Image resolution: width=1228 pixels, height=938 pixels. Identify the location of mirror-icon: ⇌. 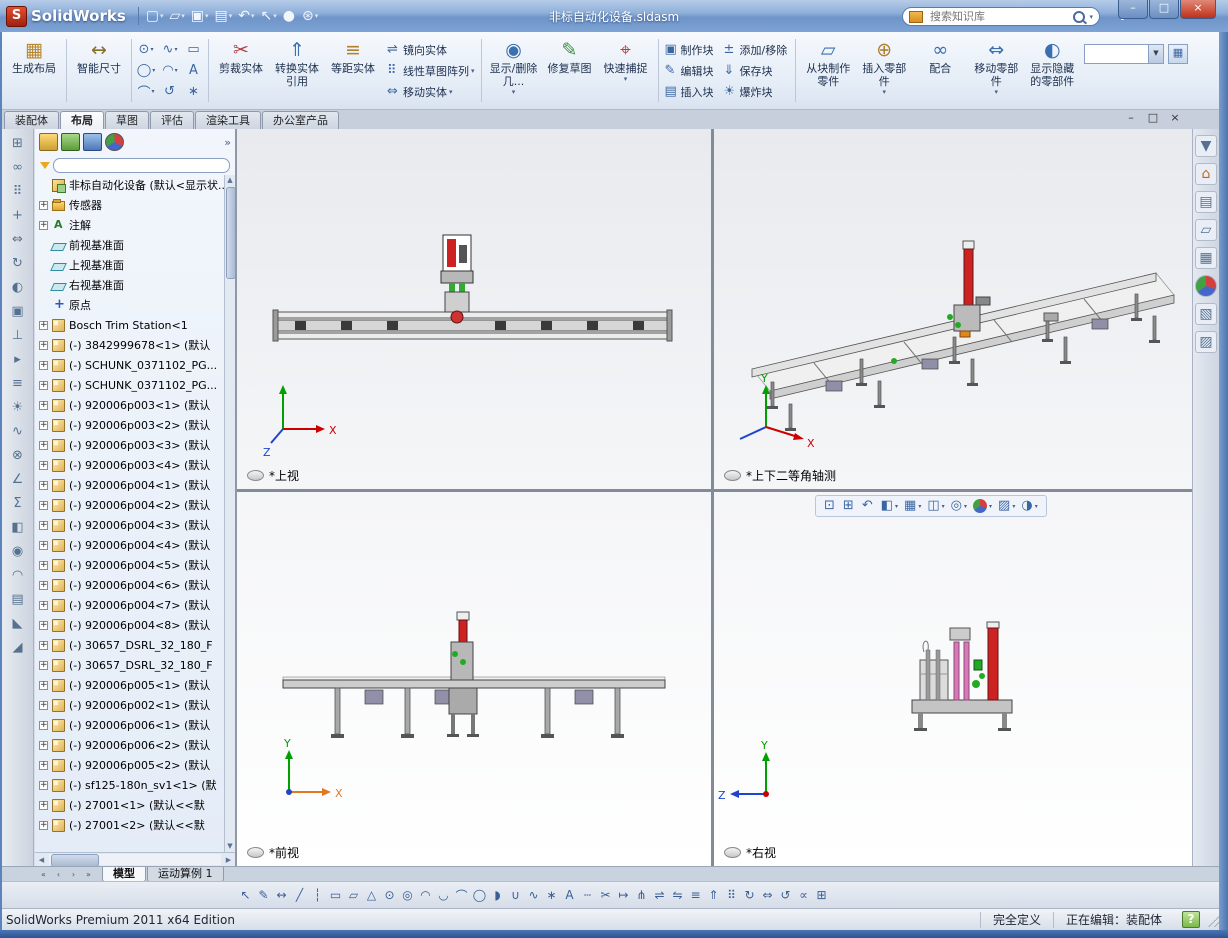
(659, 895).